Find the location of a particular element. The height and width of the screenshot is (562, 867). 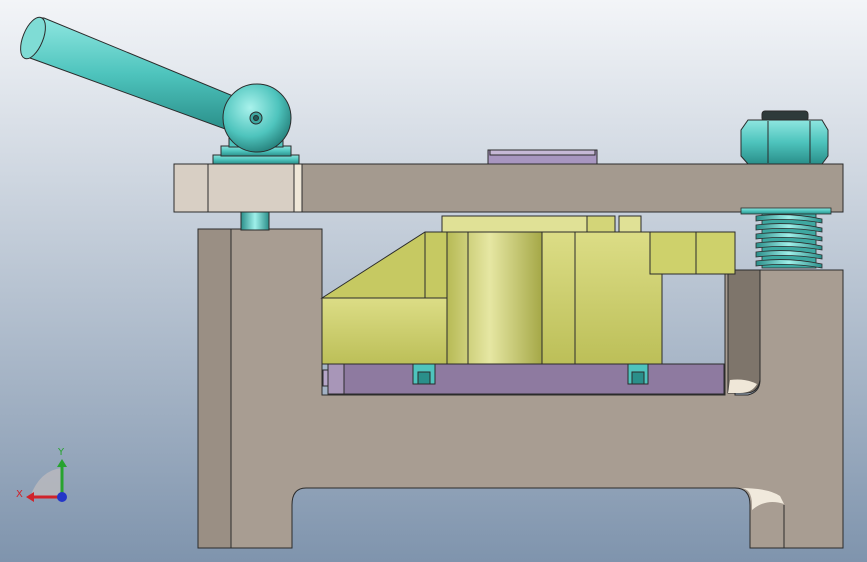

purple-pressure-pad is located at coordinates (542, 157).